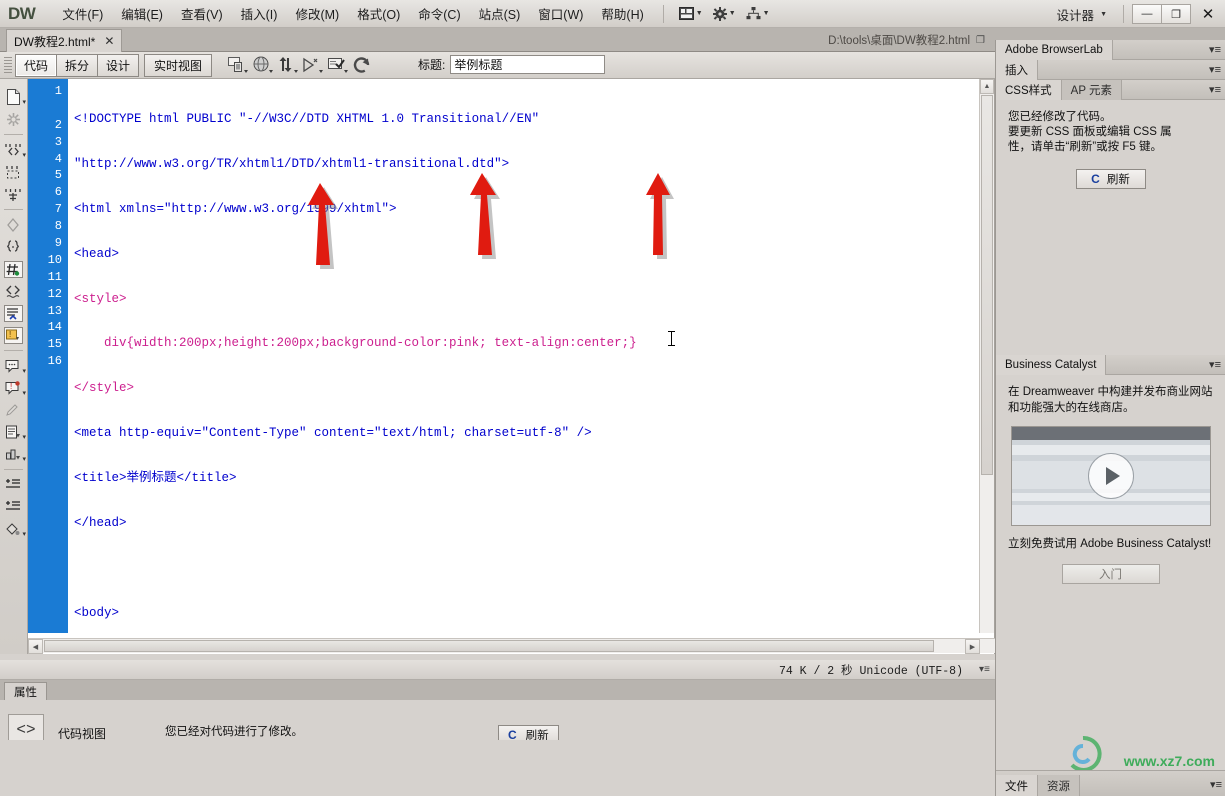  I want to click on balance-braces-icon: !, so click(13, 335).